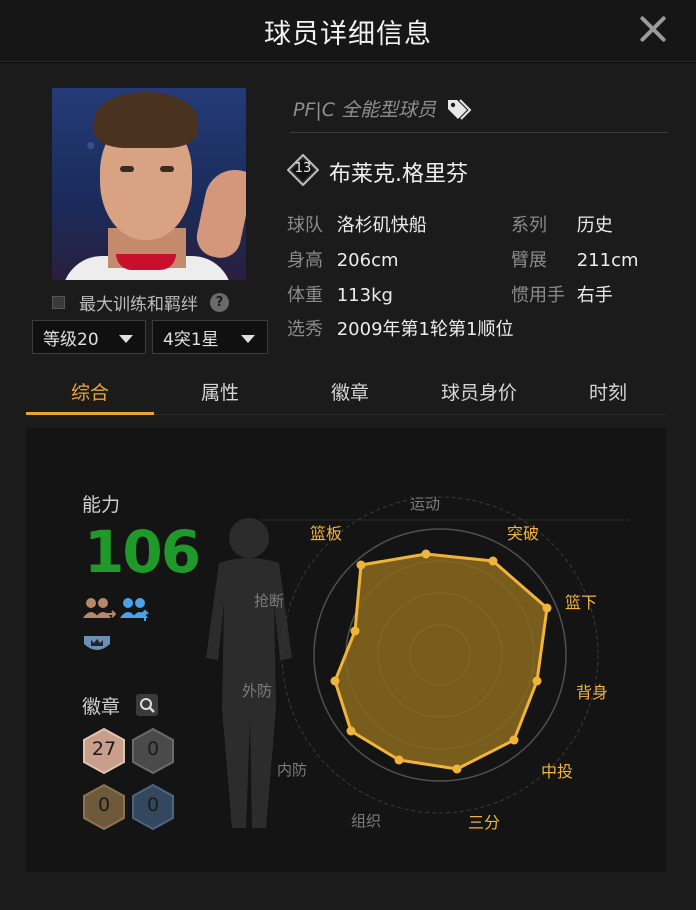 The width and height of the screenshot is (696, 910). I want to click on close-icon, so click(653, 29).